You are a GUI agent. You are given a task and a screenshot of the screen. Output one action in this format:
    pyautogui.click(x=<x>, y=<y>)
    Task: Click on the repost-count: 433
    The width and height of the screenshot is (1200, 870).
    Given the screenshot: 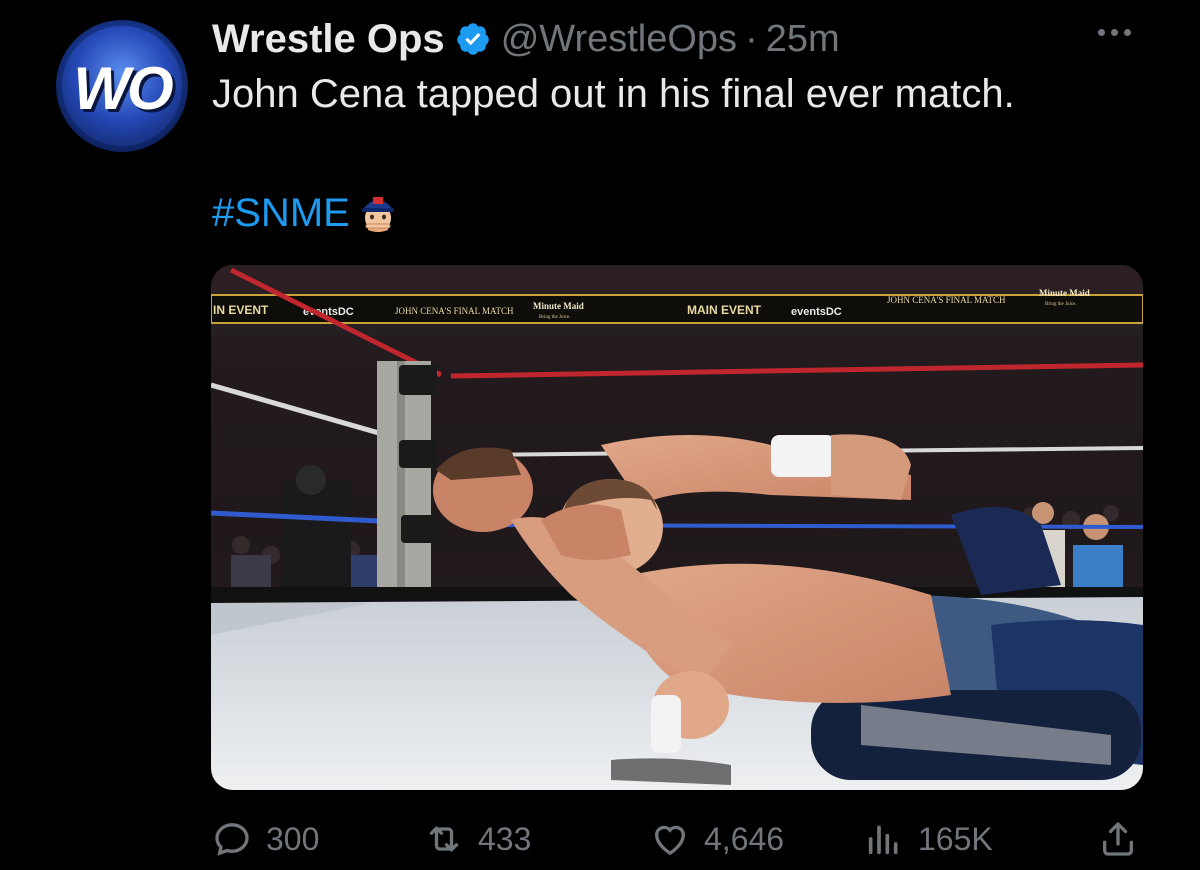 What is the action you would take?
    pyautogui.click(x=505, y=838)
    